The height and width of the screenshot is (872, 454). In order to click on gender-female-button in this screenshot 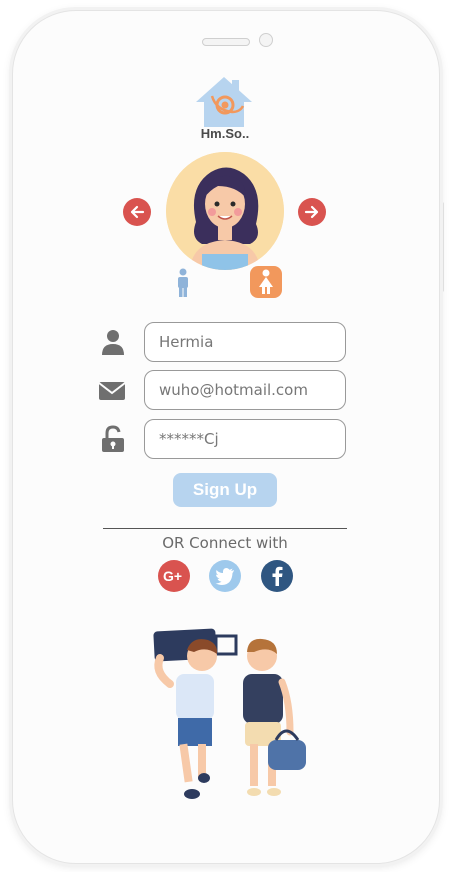, I will do `click(266, 282)`.